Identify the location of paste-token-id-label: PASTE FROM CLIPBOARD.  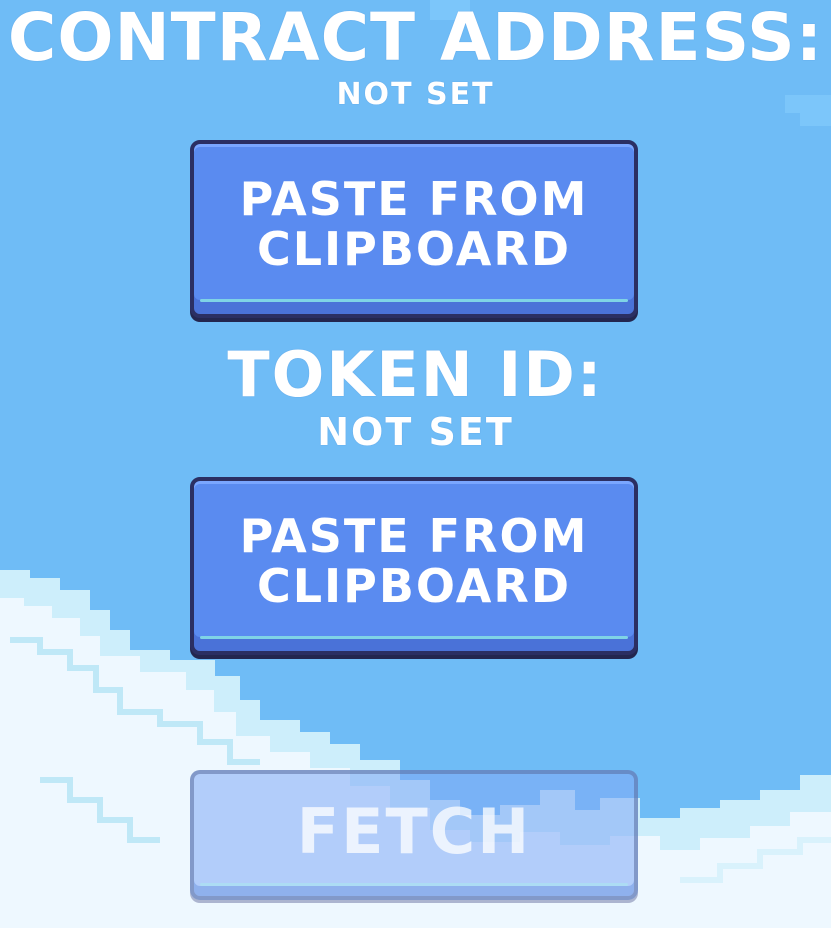
(414, 561).